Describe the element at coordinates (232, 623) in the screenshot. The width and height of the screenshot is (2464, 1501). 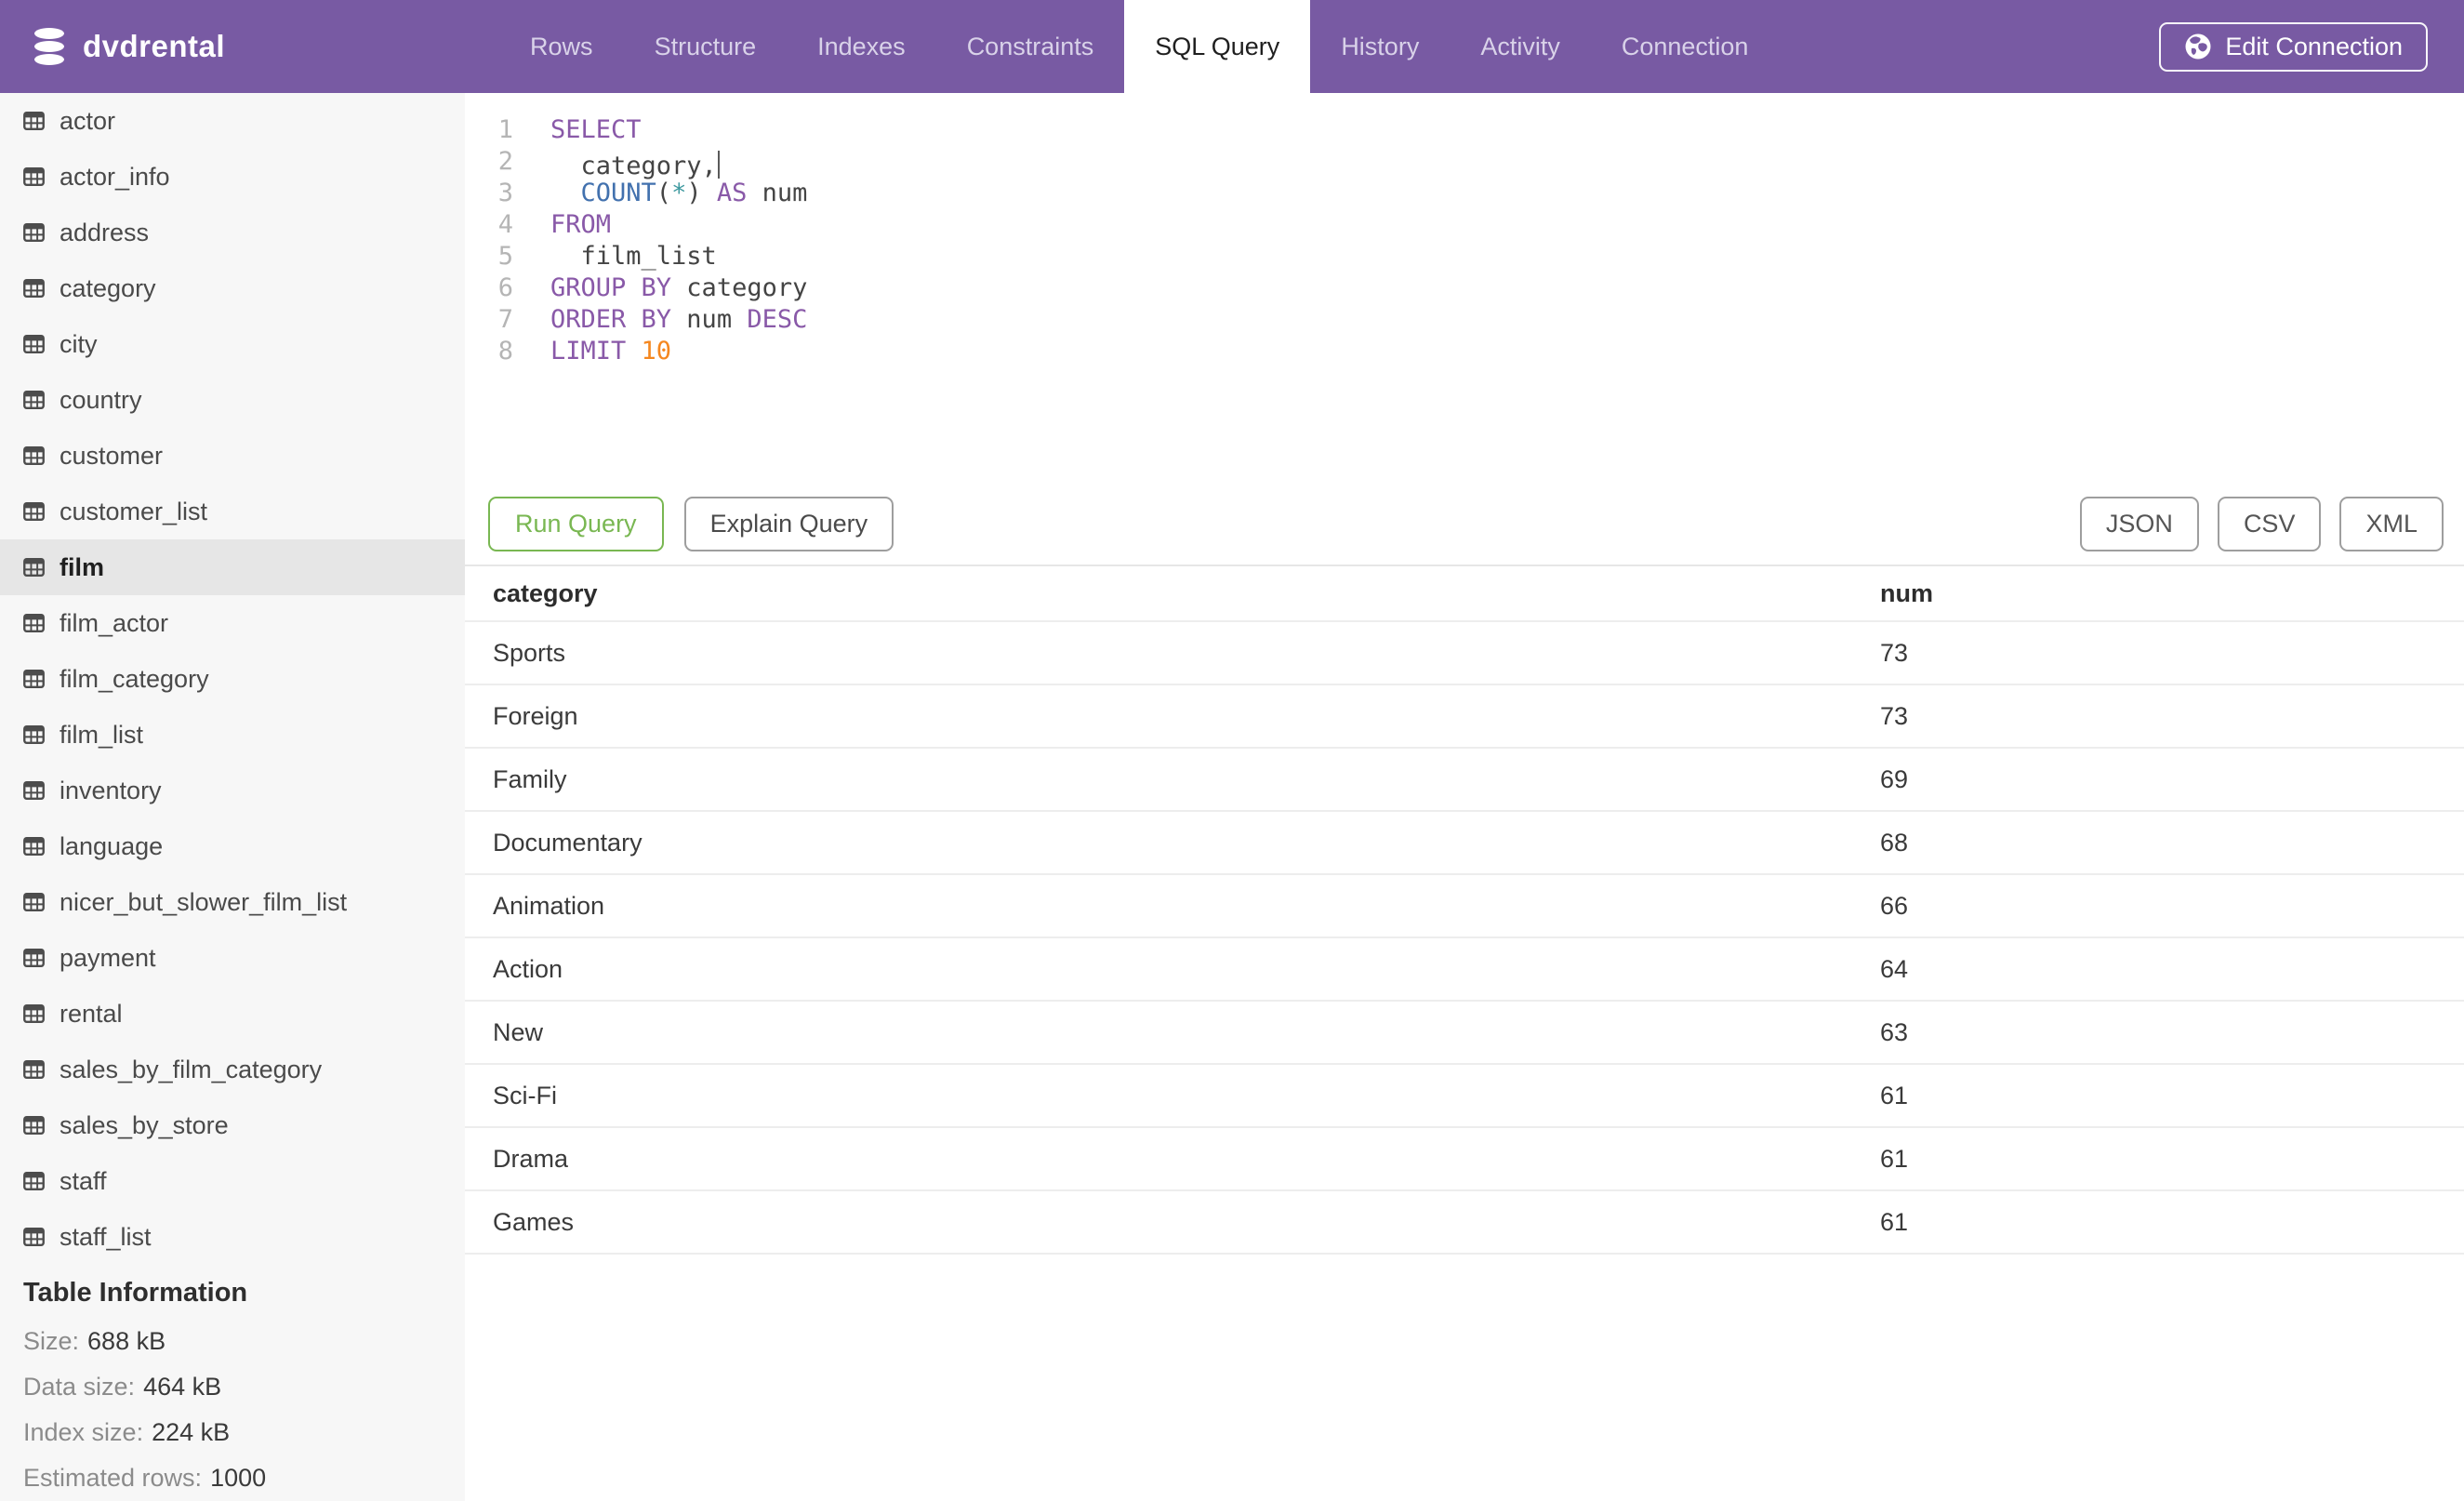
I see `sidebar-item-film-actor: film_actor` at that location.